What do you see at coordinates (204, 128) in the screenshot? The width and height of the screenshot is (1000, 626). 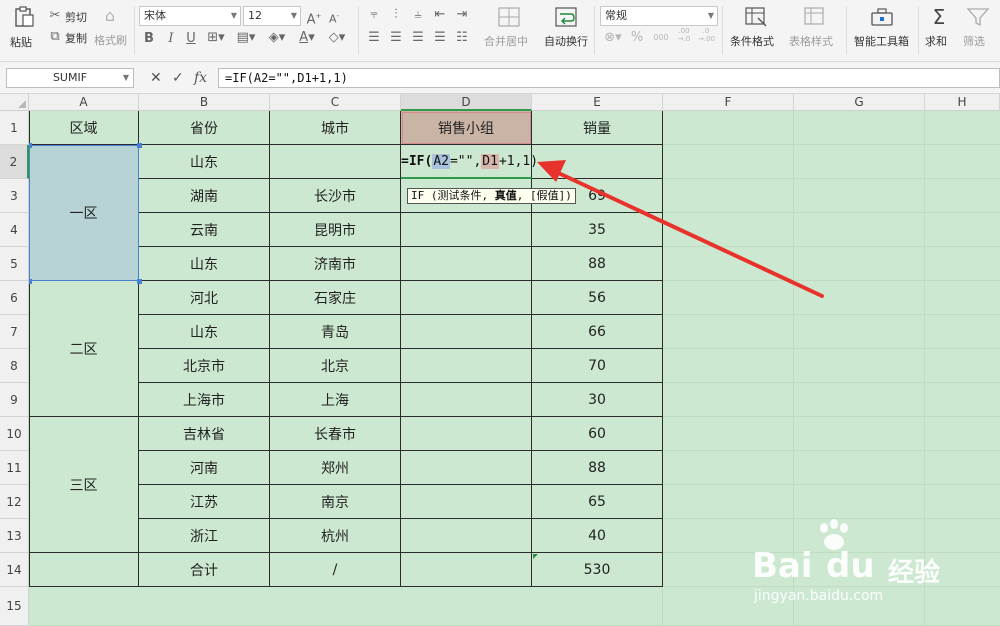 I see `header-province: 省份` at bounding box center [204, 128].